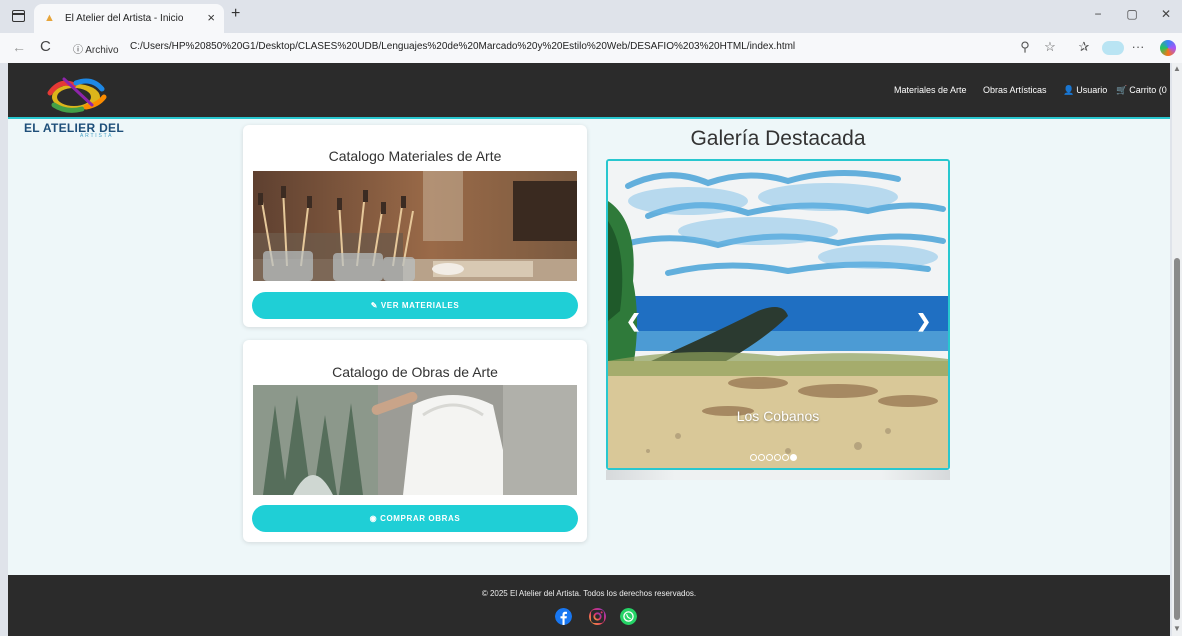 This screenshot has width=1182, height=636. Describe the element at coordinates (1025, 47) in the screenshot. I see `zoom-icon: ⚲` at that location.